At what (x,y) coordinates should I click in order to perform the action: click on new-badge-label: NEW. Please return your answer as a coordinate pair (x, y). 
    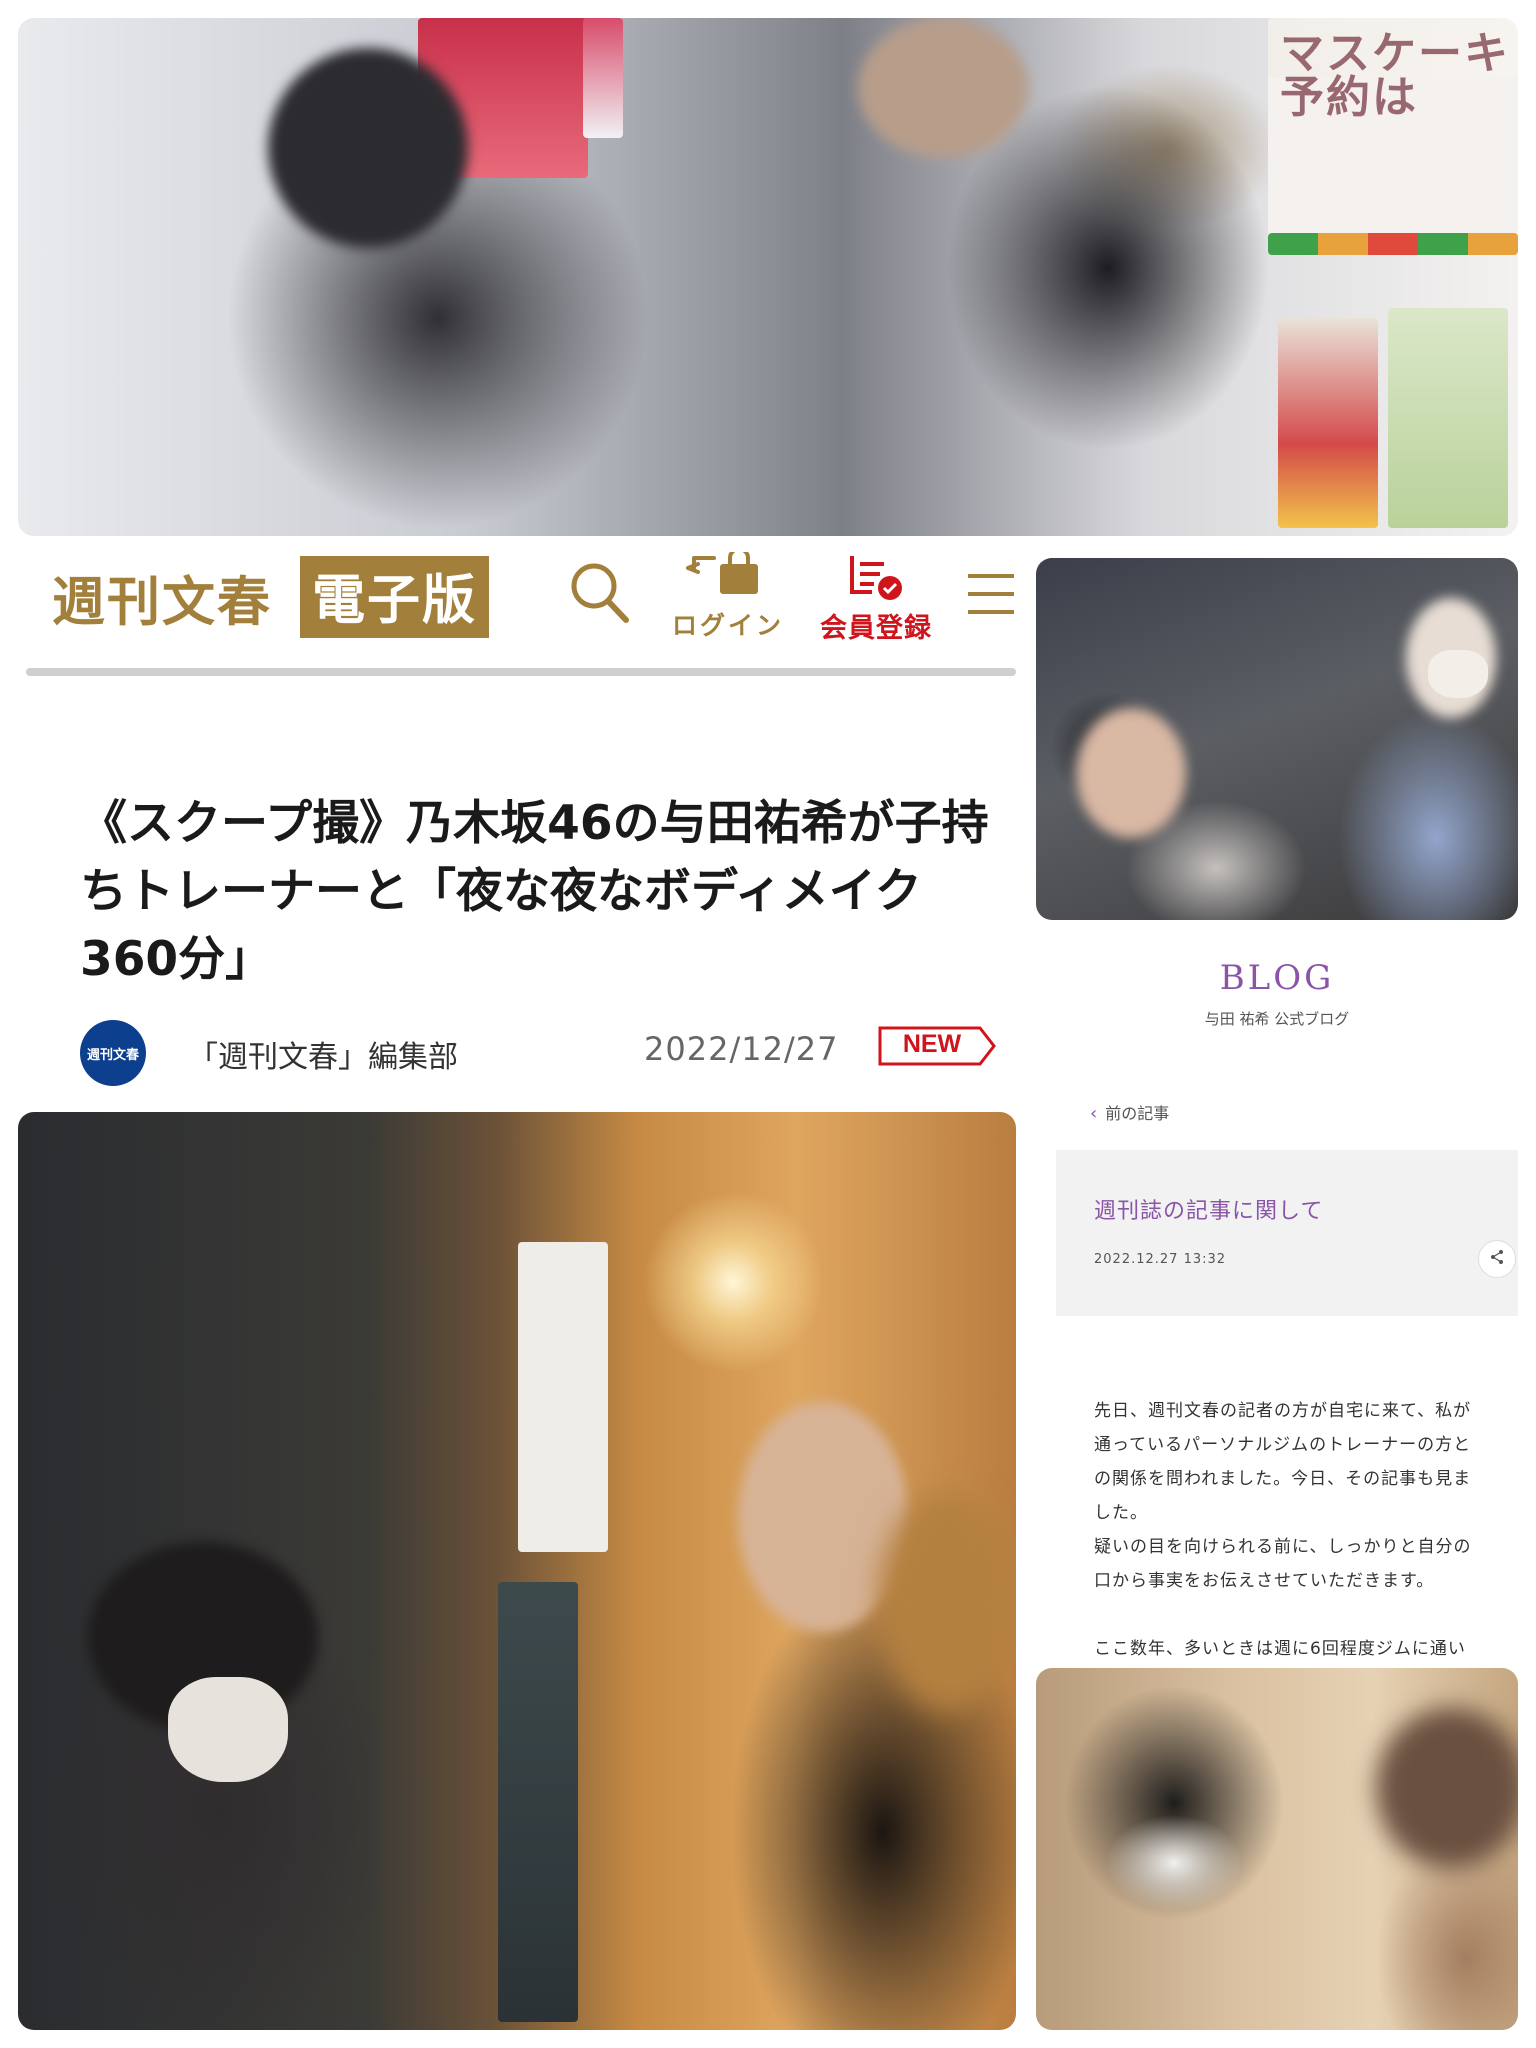
    Looking at the image, I should click on (932, 1044).